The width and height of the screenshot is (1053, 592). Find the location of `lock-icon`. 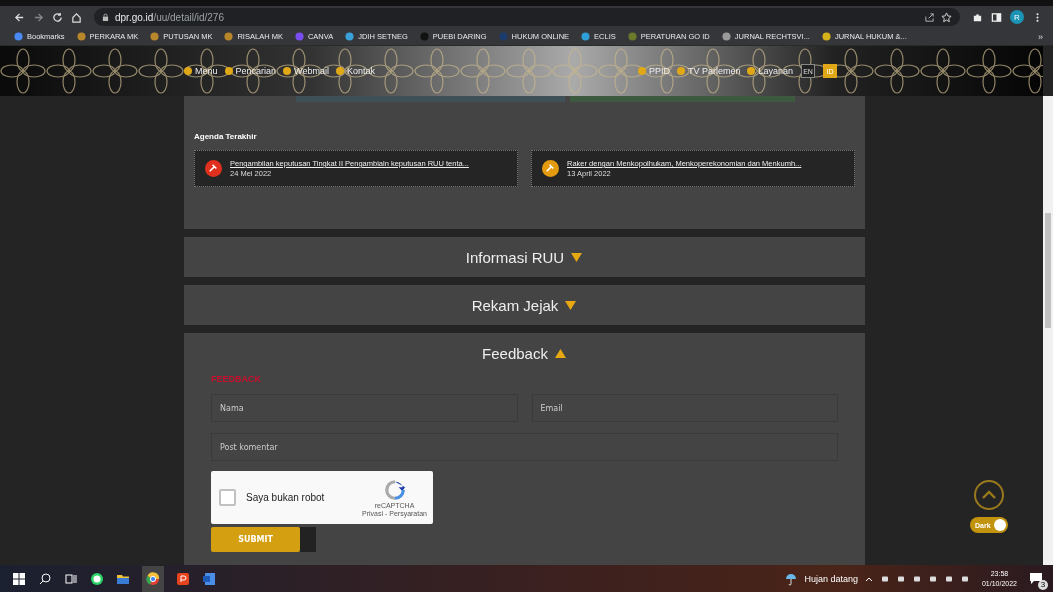

lock-icon is located at coordinates (105, 17).